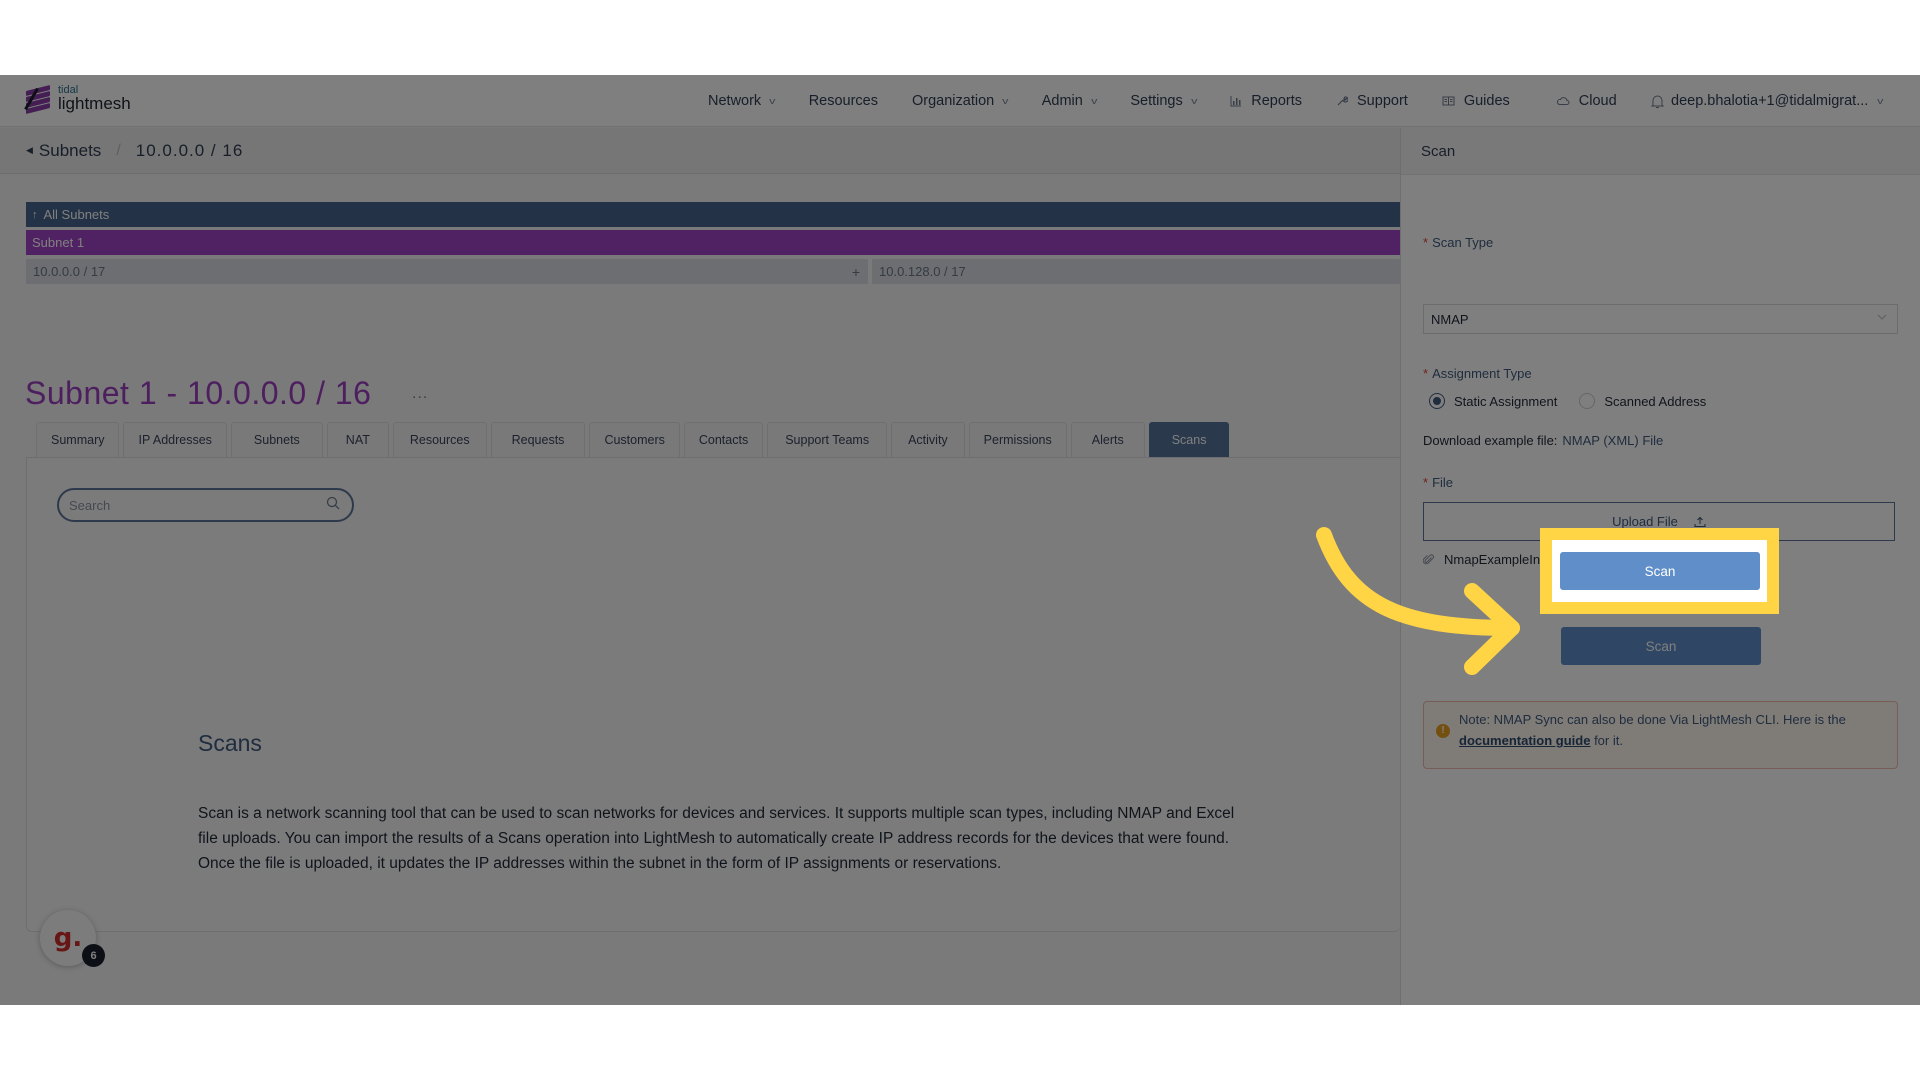  Describe the element at coordinates (700, 151) in the screenshot. I see `breadcrumb: ◀ Subnets / 10.0.0.0 / 16` at that location.